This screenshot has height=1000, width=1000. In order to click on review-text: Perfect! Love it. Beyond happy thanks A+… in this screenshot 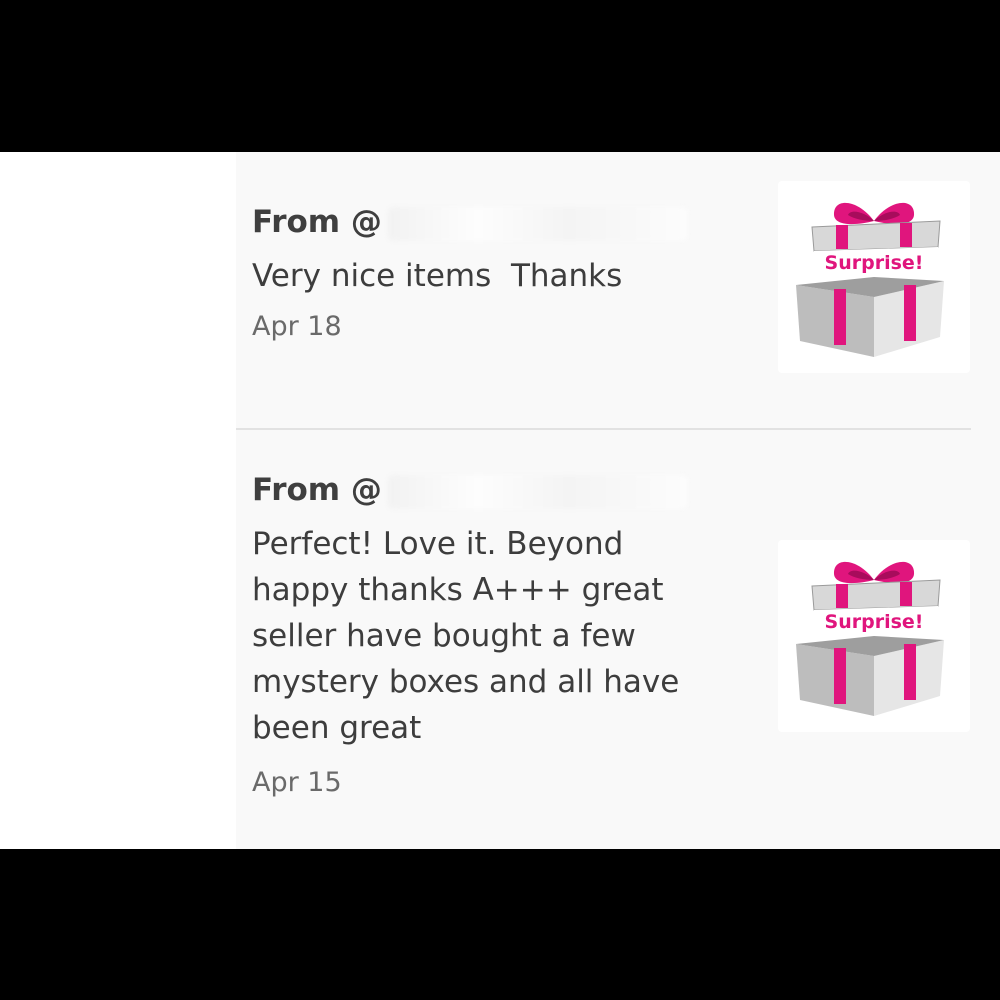, I will do `click(466, 636)`.